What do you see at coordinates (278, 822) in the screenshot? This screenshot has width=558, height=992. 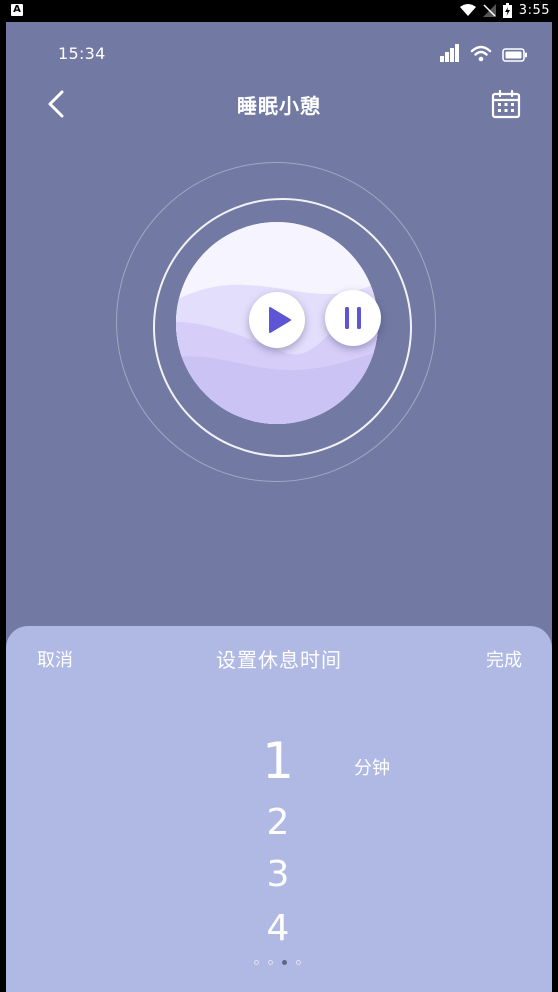 I see `picker-option: 2` at bounding box center [278, 822].